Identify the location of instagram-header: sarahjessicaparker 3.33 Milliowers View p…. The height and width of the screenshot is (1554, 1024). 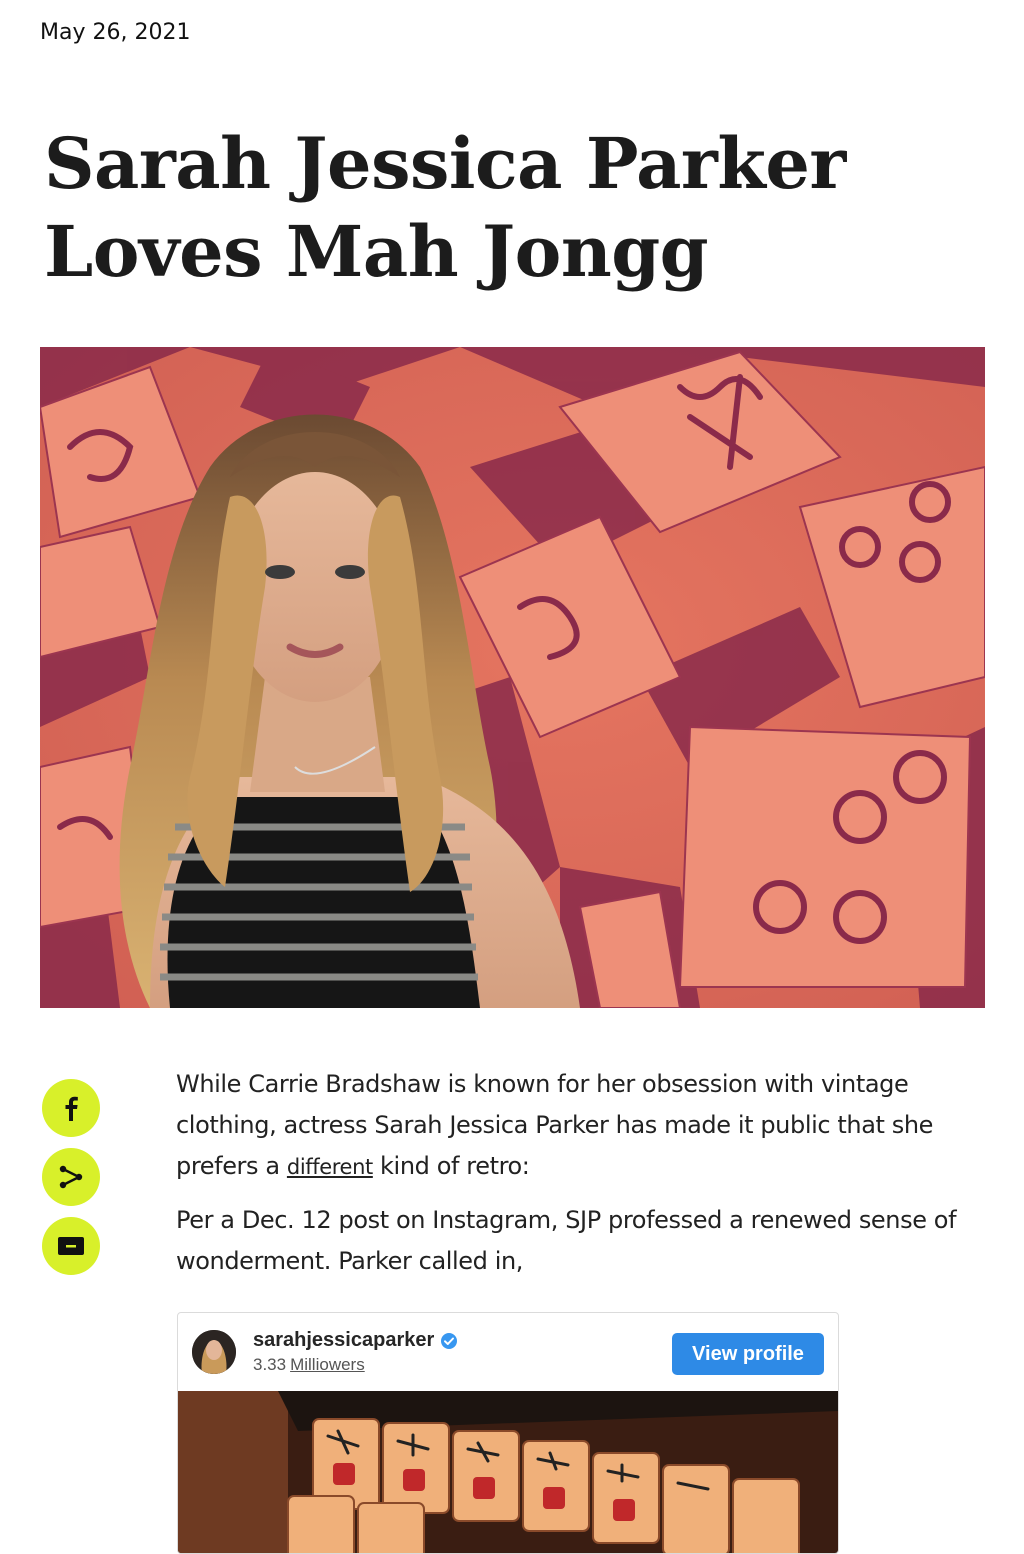
(508, 1352).